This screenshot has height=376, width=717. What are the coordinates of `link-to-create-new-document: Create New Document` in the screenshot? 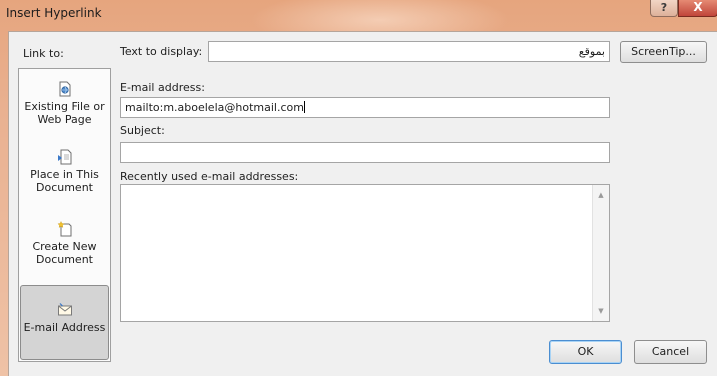 It's located at (64, 243).